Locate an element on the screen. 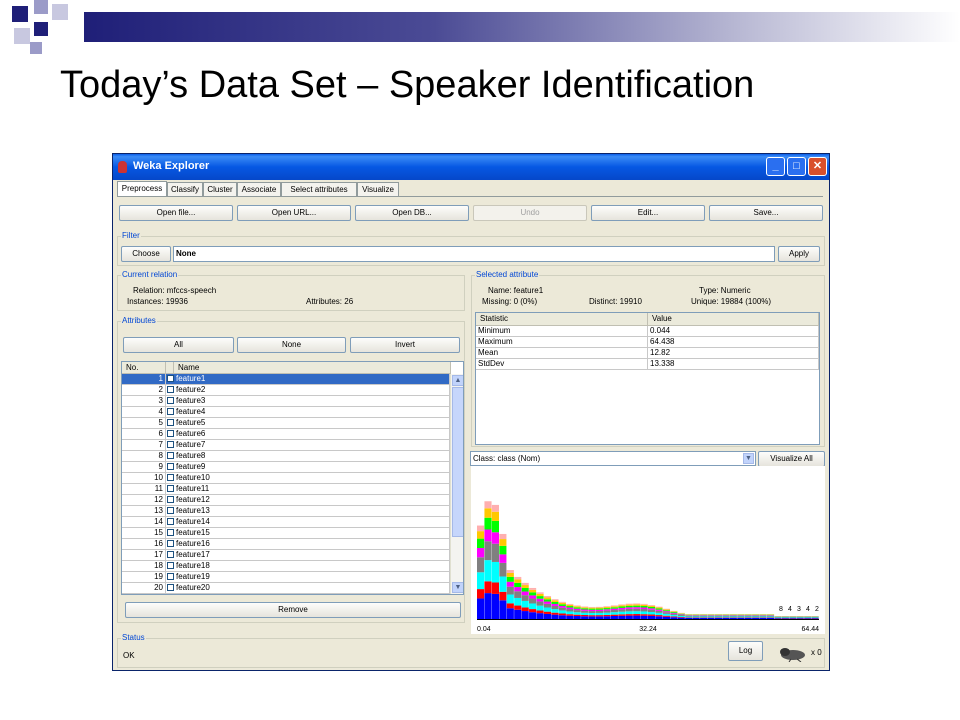 Image resolution: width=960 pixels, height=720 pixels. tab-visualize: Visualize is located at coordinates (378, 189).